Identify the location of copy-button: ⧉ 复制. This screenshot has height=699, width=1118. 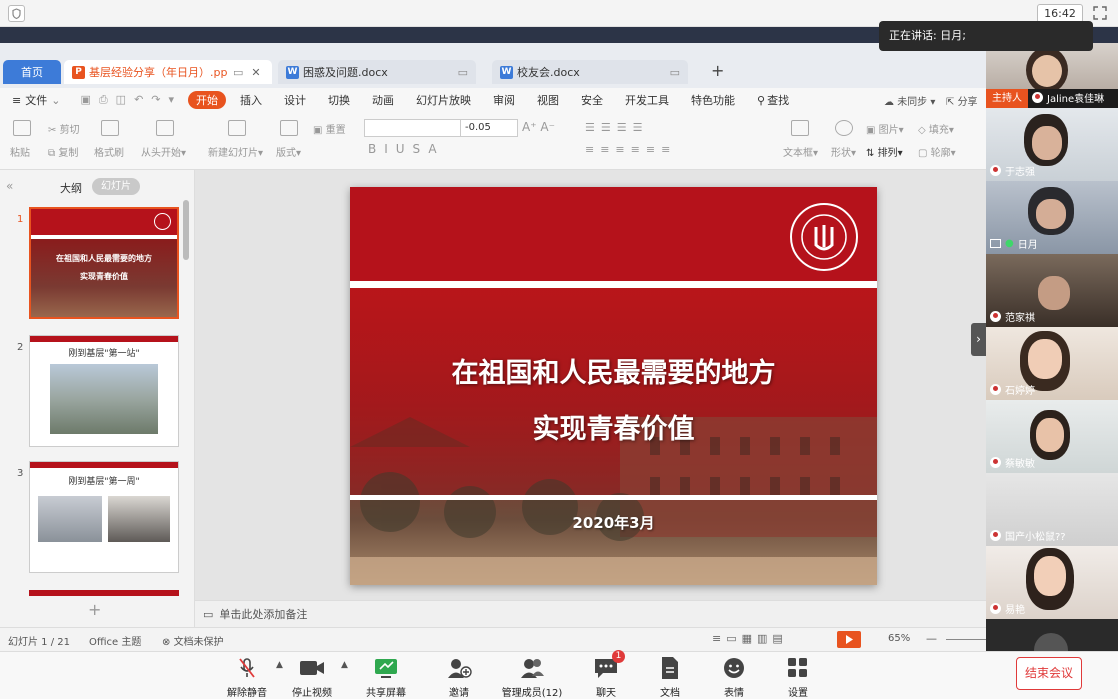
(63, 151).